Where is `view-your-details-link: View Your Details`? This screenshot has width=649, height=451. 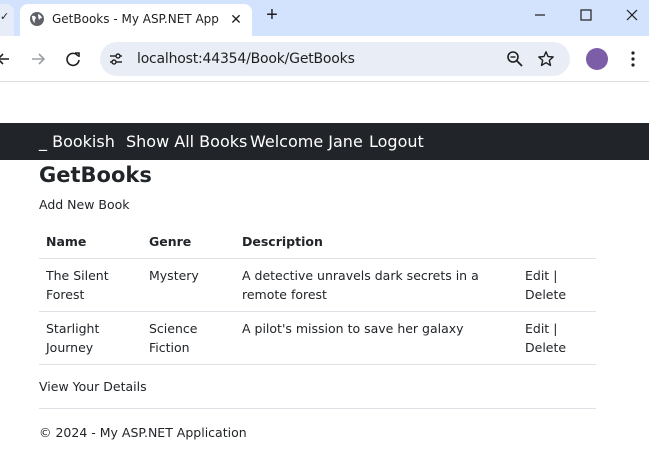
view-your-details-link: View Your Details is located at coordinates (93, 386).